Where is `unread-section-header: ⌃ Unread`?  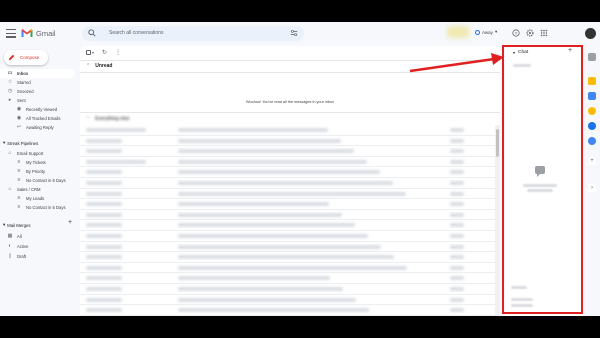 unread-section-header: ⌃ Unread is located at coordinates (290, 66).